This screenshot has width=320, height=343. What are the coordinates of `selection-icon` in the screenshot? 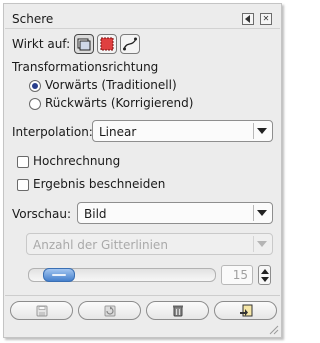 It's located at (107, 44).